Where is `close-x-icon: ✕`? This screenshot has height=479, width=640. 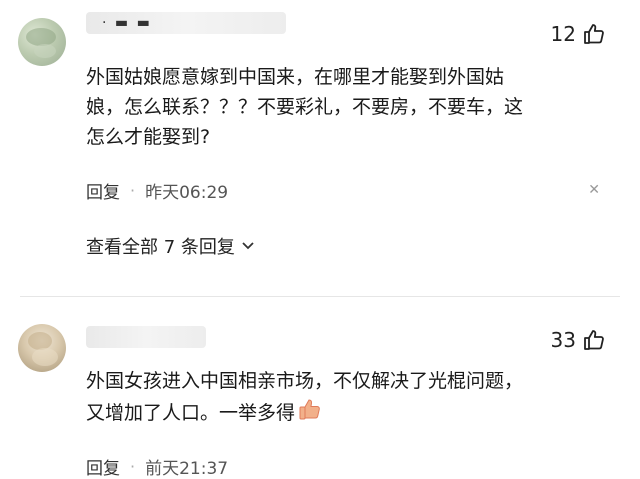
close-x-icon: ✕ is located at coordinates (594, 190).